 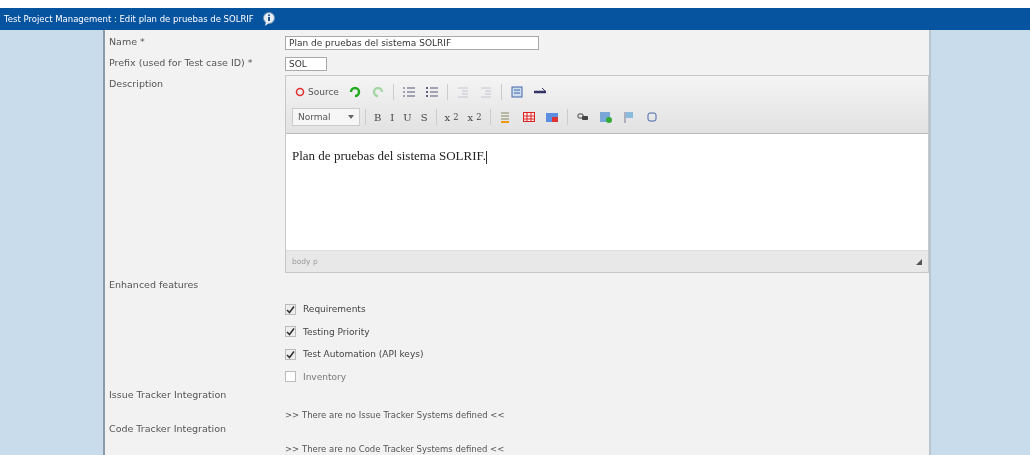 I want to click on redo-icon, so click(x=377, y=92).